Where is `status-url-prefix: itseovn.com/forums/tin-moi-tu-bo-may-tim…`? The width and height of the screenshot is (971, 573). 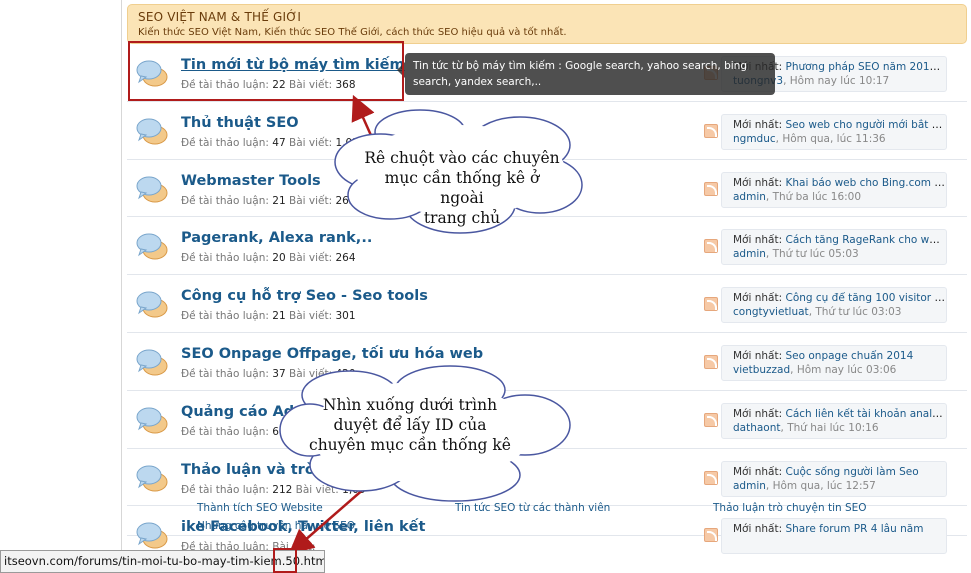 status-url-prefix: itseovn.com/forums/tin-moi-tu-bo-may-tim… is located at coordinates (145, 561).